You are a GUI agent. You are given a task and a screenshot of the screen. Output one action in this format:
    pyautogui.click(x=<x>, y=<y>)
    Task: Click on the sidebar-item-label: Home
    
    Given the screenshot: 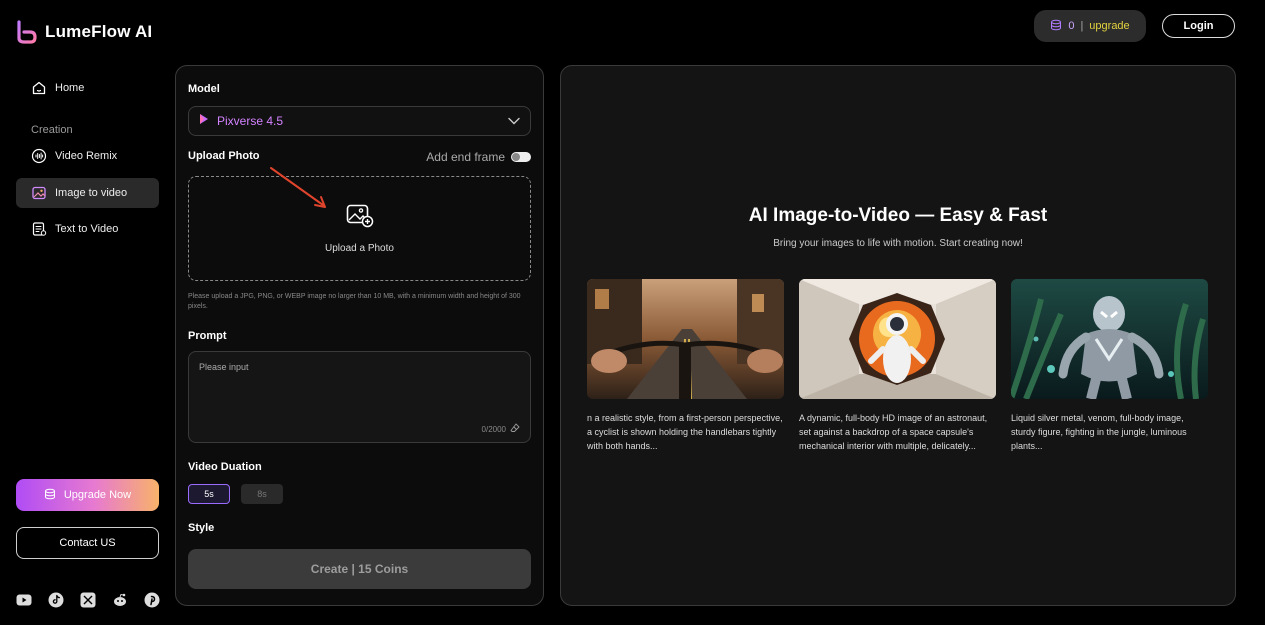 What is the action you would take?
    pyautogui.click(x=70, y=88)
    